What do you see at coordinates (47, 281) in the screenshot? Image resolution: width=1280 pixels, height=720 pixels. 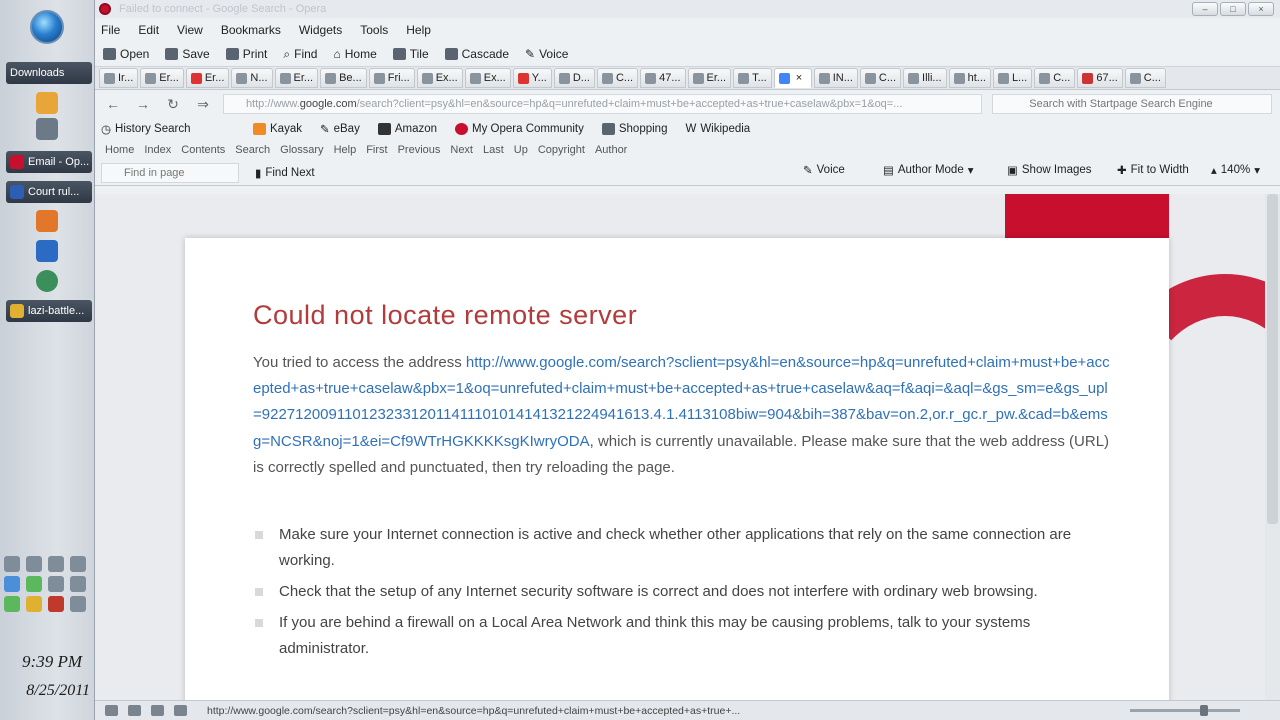 I see `wordpress-icon` at bounding box center [47, 281].